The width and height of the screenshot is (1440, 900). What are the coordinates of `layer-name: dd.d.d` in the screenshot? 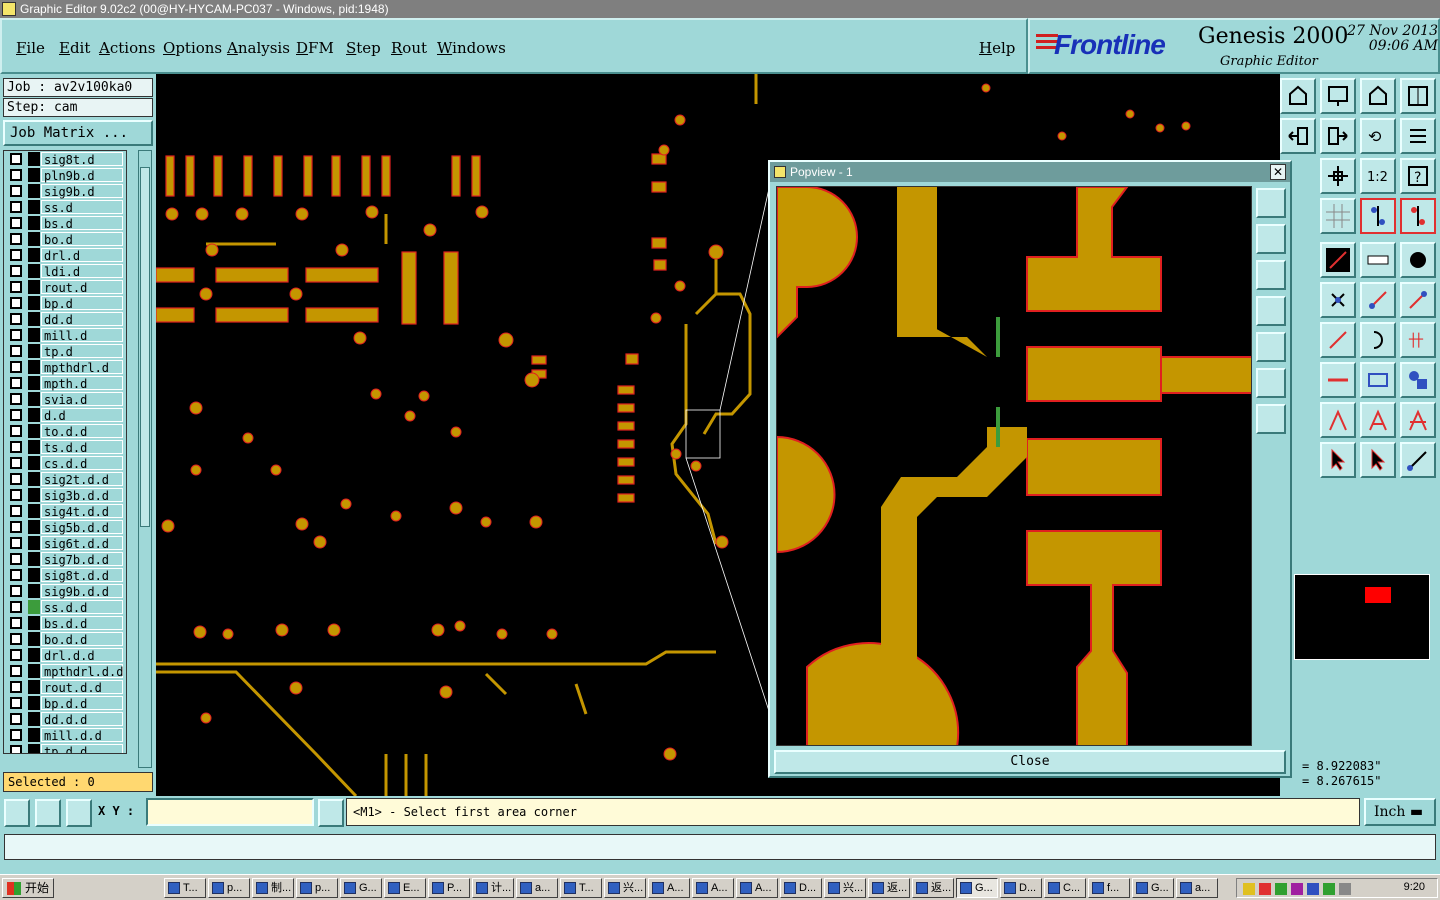 It's located at (82, 719).